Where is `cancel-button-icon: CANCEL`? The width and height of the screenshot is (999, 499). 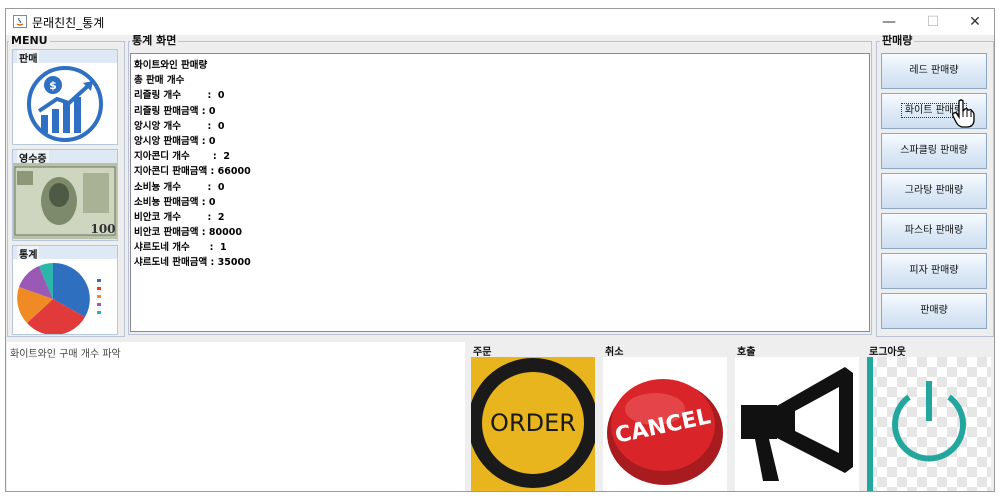 cancel-button-icon: CANCEL is located at coordinates (665, 424).